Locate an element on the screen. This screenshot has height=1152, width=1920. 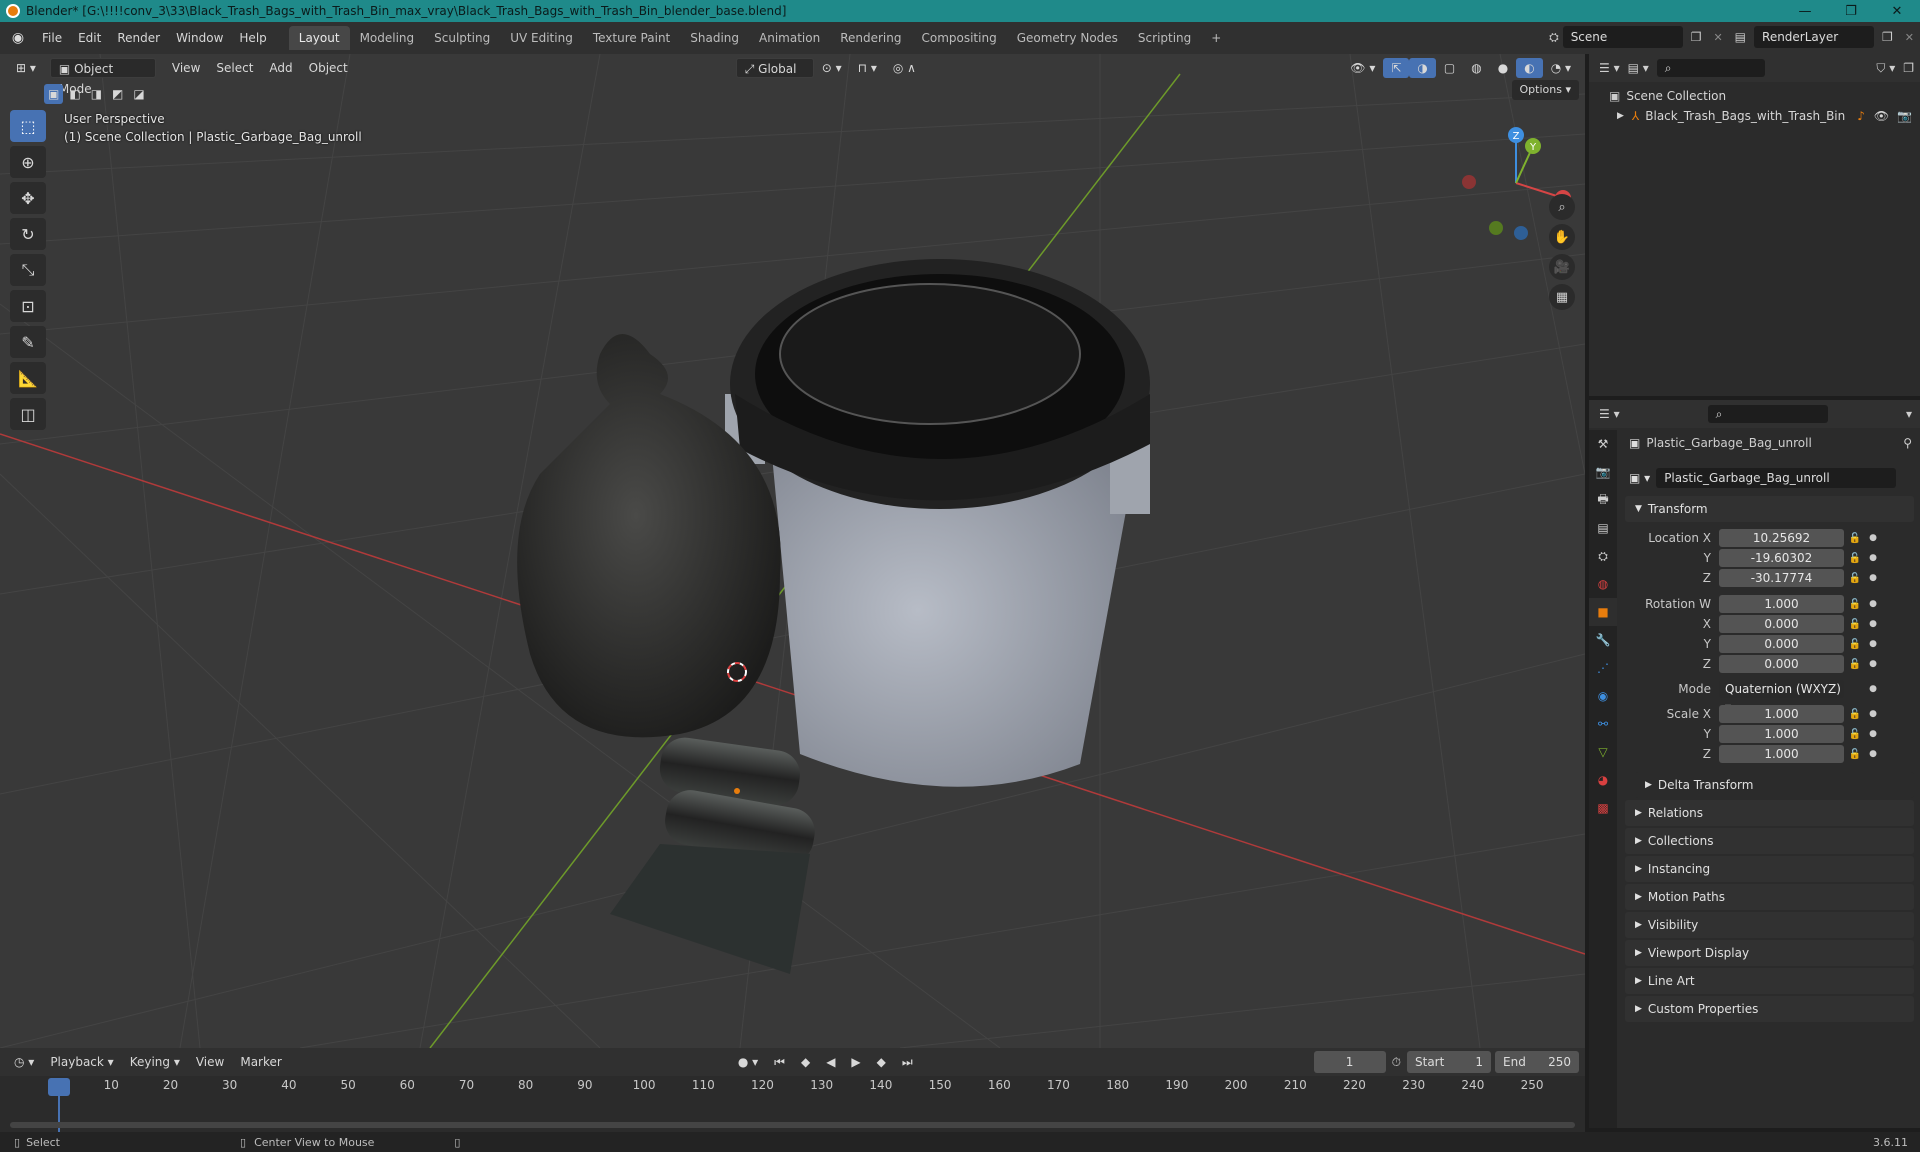
data-tab-icon: ▽ is located at coordinates (1603, 752).